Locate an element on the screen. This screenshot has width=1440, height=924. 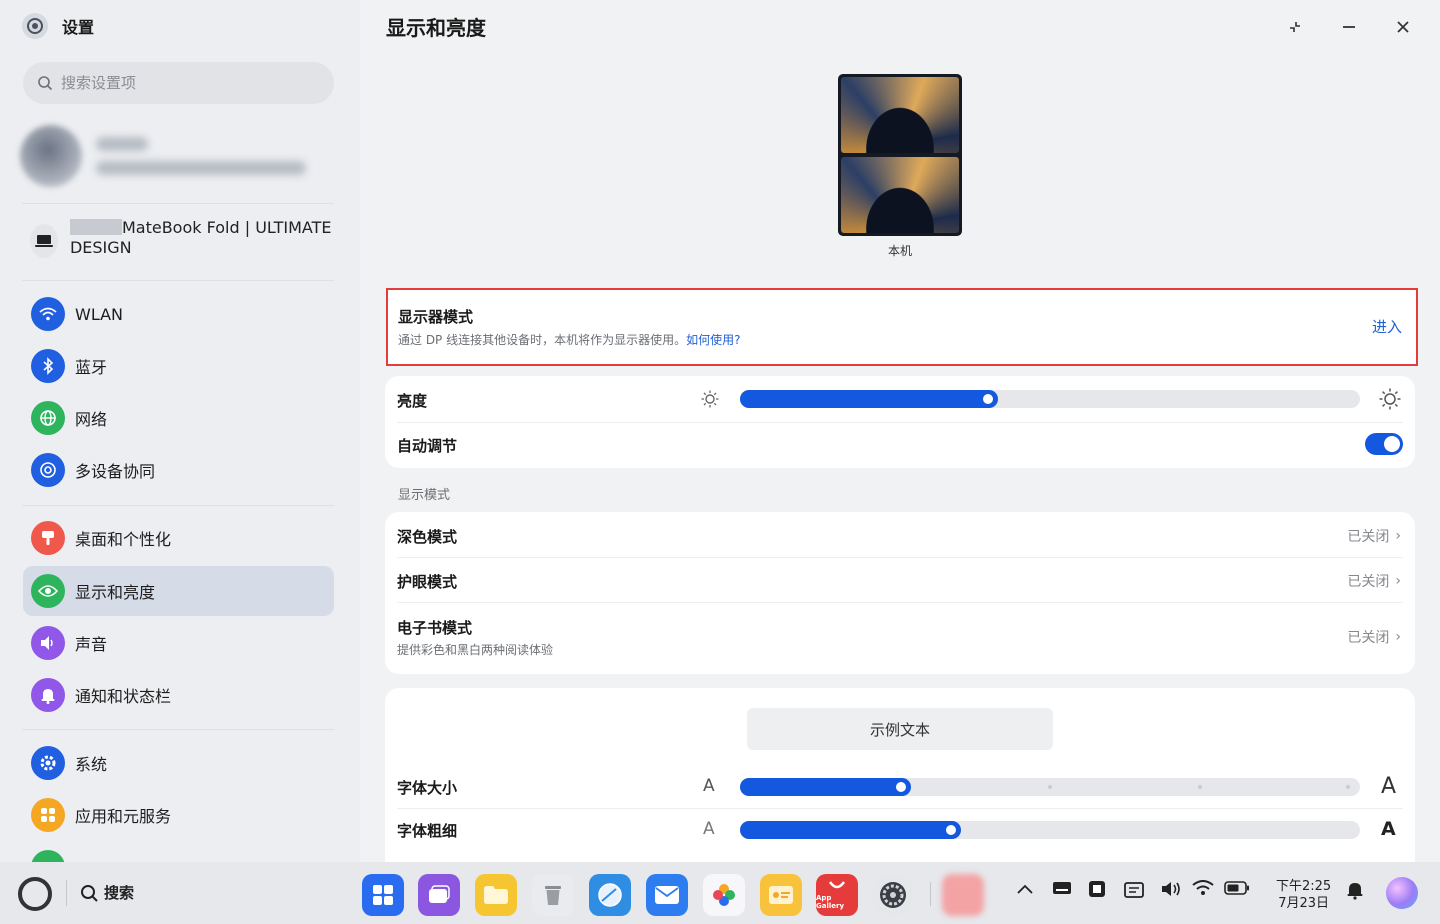
eye-comfort-row: 护眼模式 已关闭 › is located at coordinates (900, 580).